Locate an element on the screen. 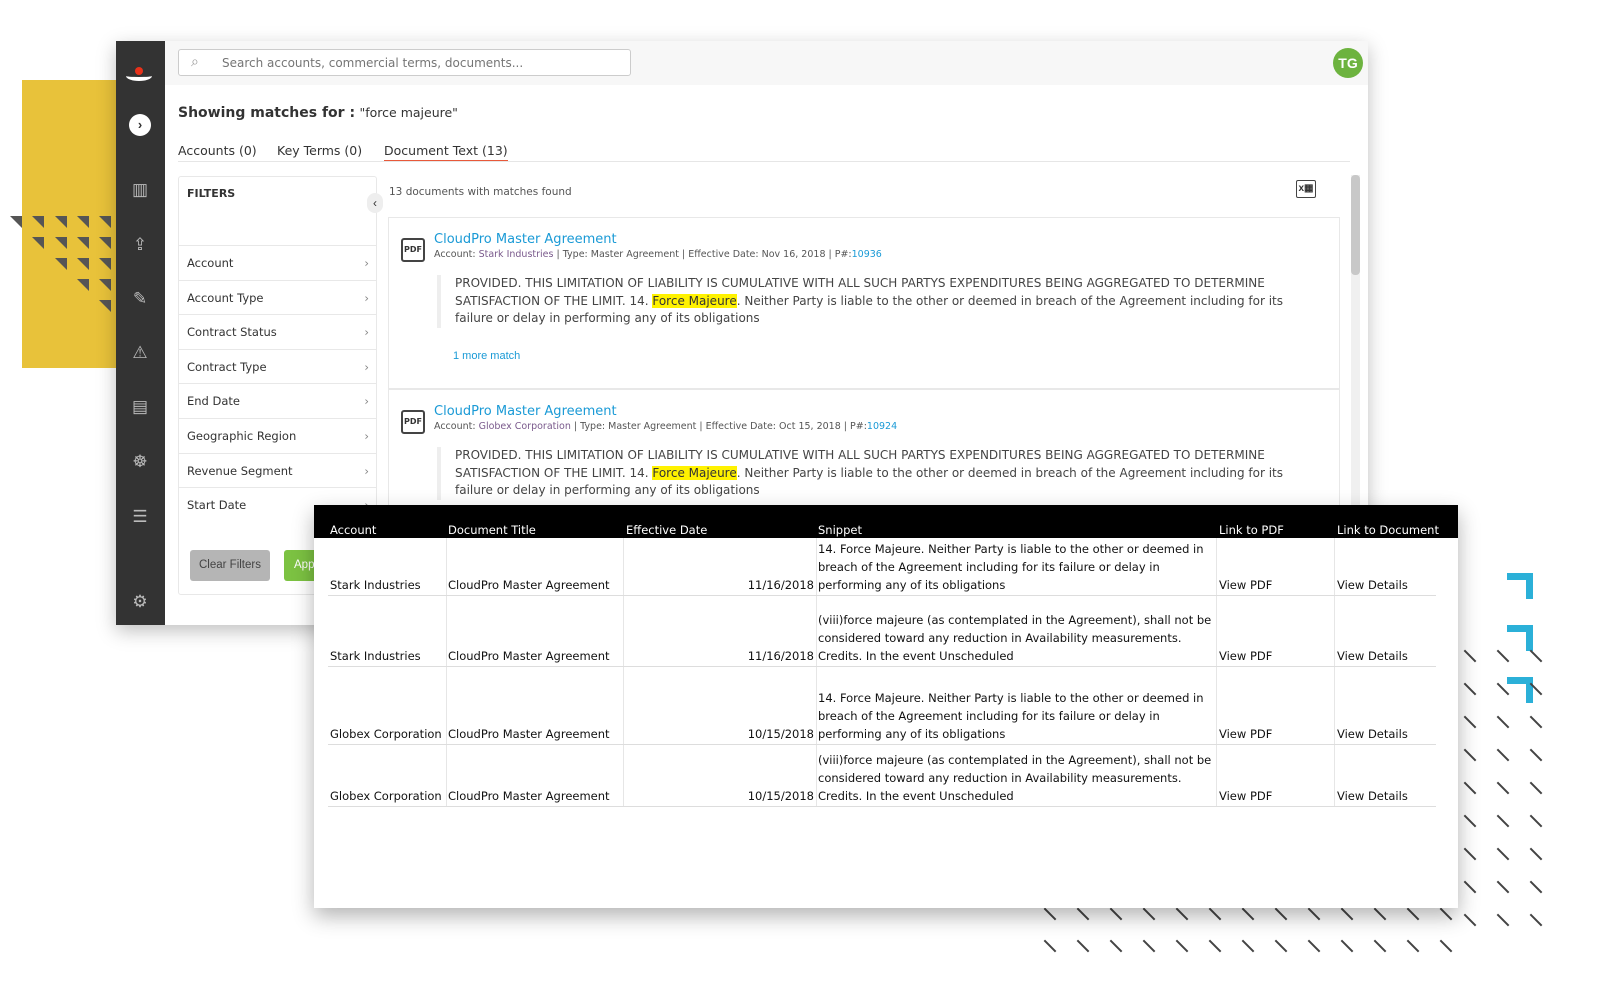  cell-effective-date: 10/15/2018 is located at coordinates (780, 734).